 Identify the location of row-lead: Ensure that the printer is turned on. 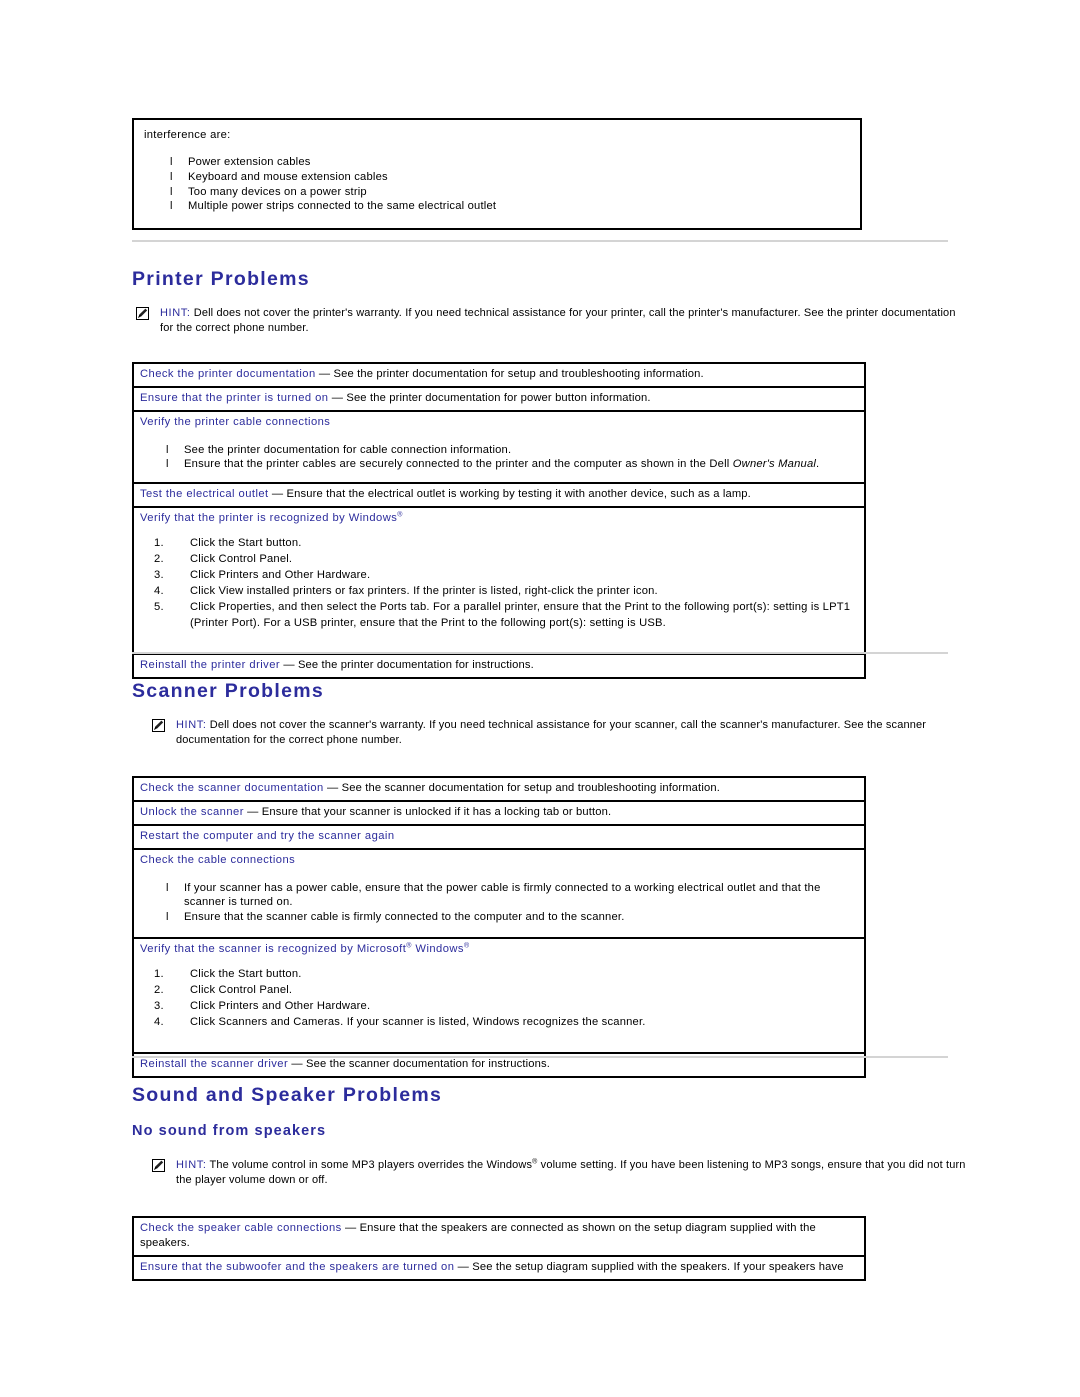
(234, 397).